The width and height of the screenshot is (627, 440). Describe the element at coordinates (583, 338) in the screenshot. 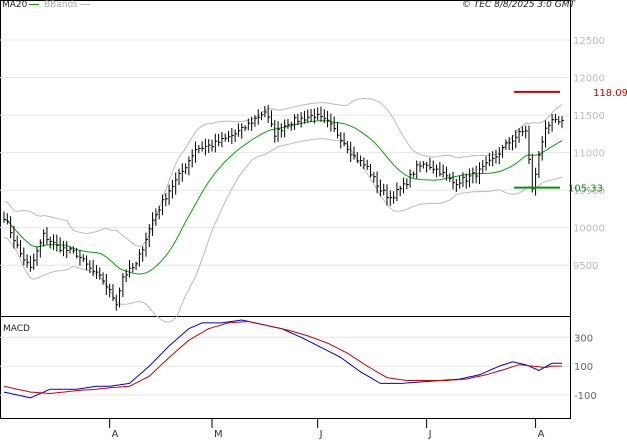

I see `macd-tick-label: 300` at that location.